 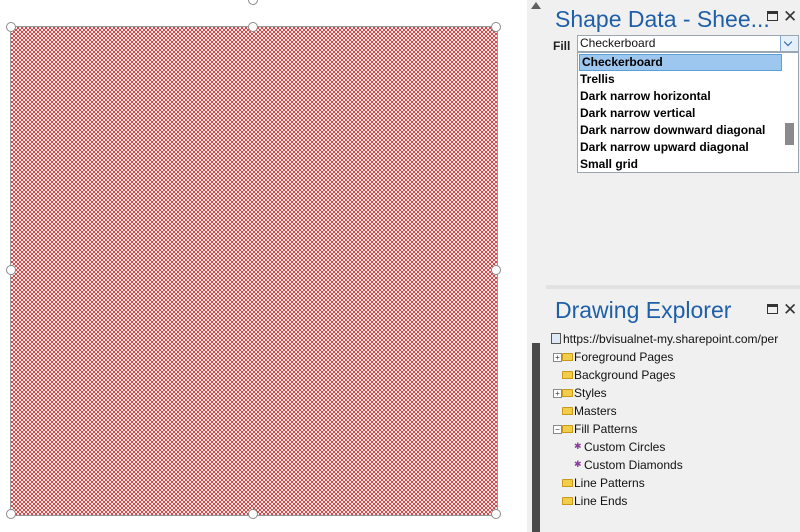 I want to click on resize-handle-right, so click(x=496, y=270).